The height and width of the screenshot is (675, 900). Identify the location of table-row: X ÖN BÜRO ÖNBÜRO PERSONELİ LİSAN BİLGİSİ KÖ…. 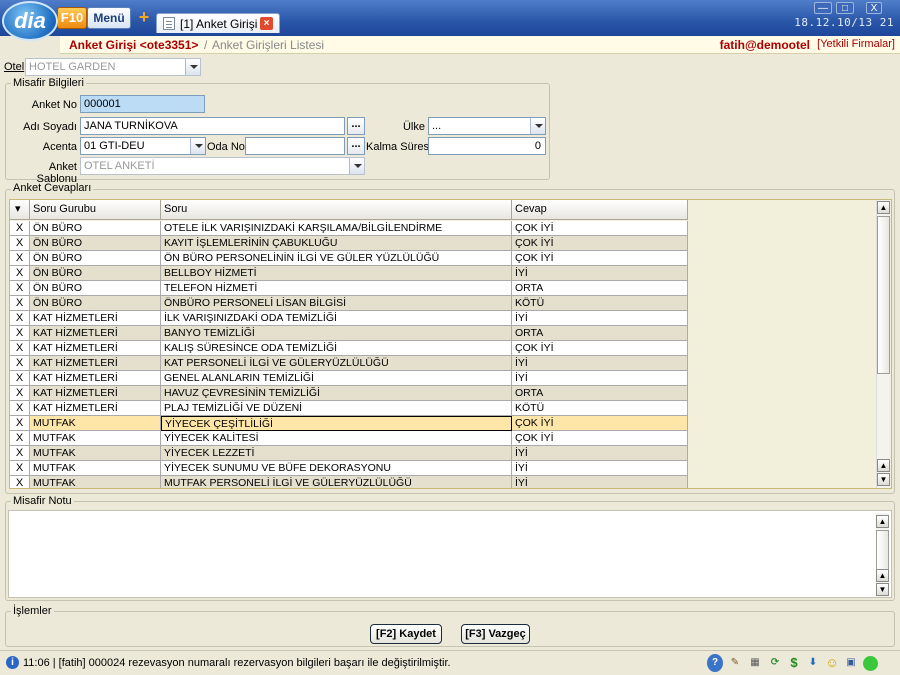
(349, 303).